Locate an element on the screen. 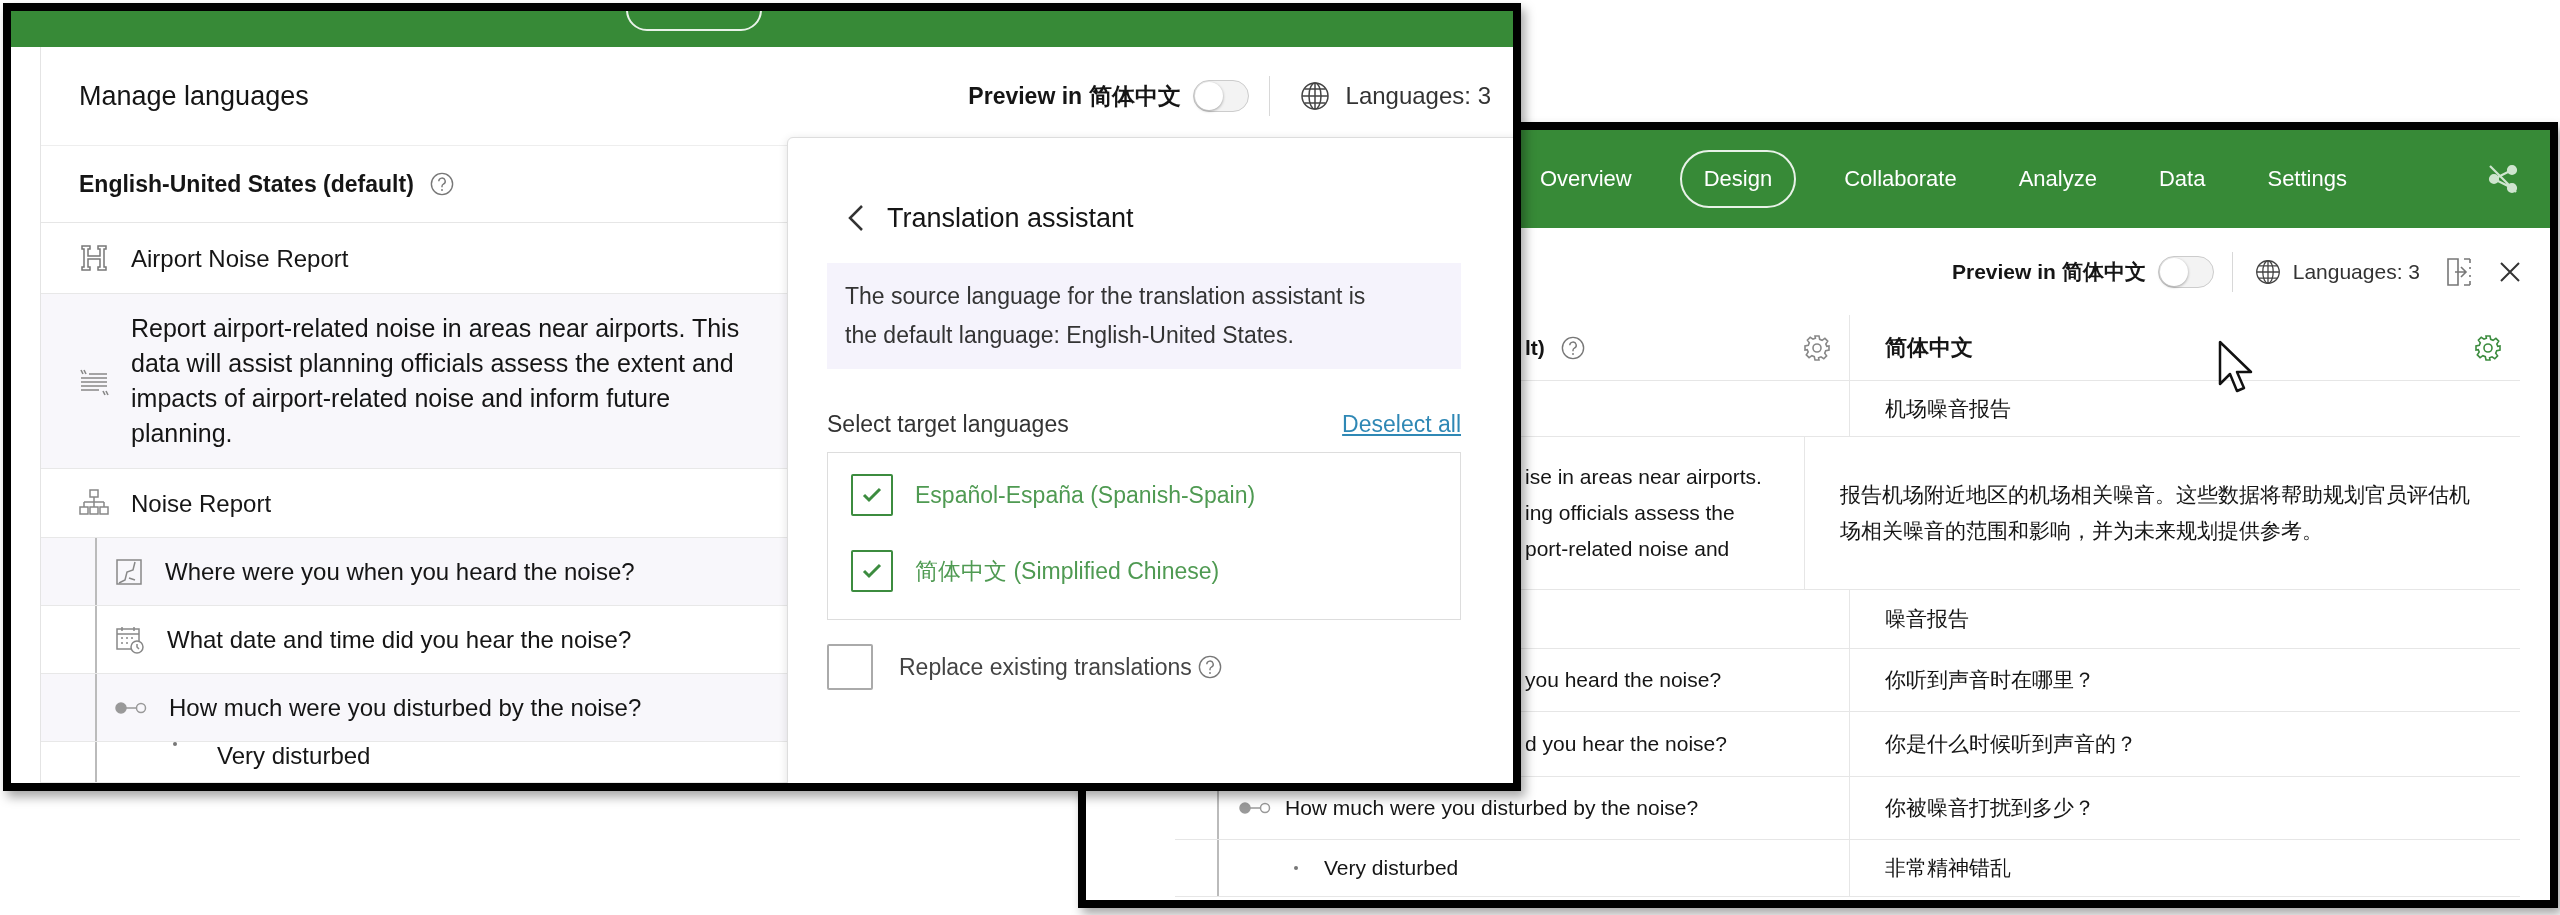 The image size is (2560, 915). row-text: d you hear the noise? is located at coordinates (1626, 744).